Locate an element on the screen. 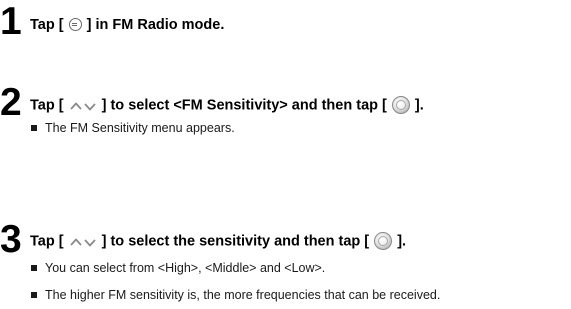 This screenshot has height=309, width=571. menu-button-icon is located at coordinates (75, 24).